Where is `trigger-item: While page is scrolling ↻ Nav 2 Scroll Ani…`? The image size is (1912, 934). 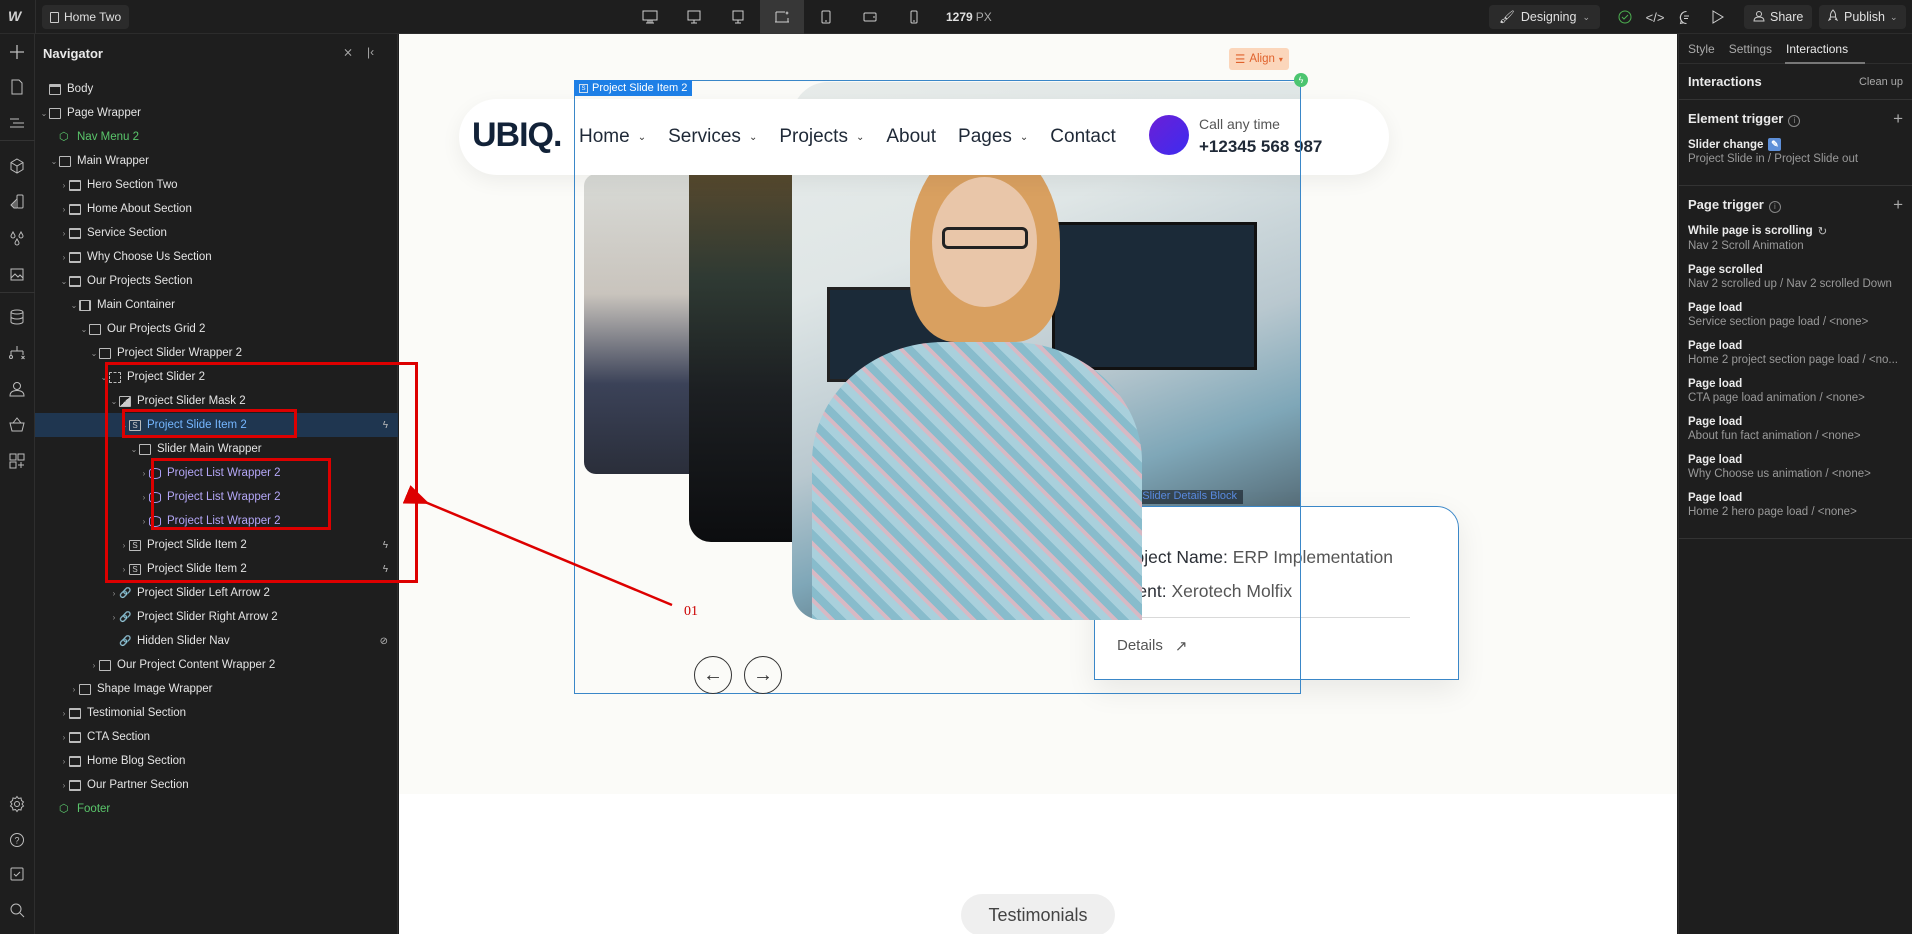
trigger-item: While page is scrolling ↻ Nav 2 Scroll Ani… is located at coordinates (1795, 238).